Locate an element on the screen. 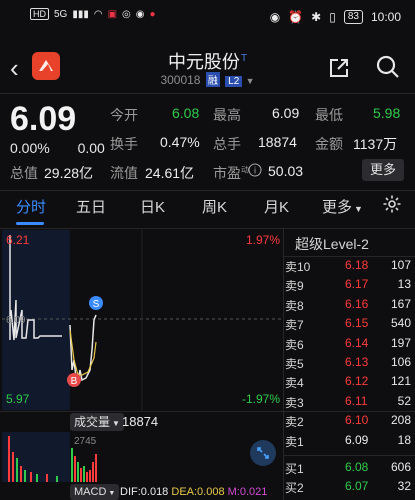 The width and height of the screenshot is (415, 500). open-label: 今开 is located at coordinates (124, 115).